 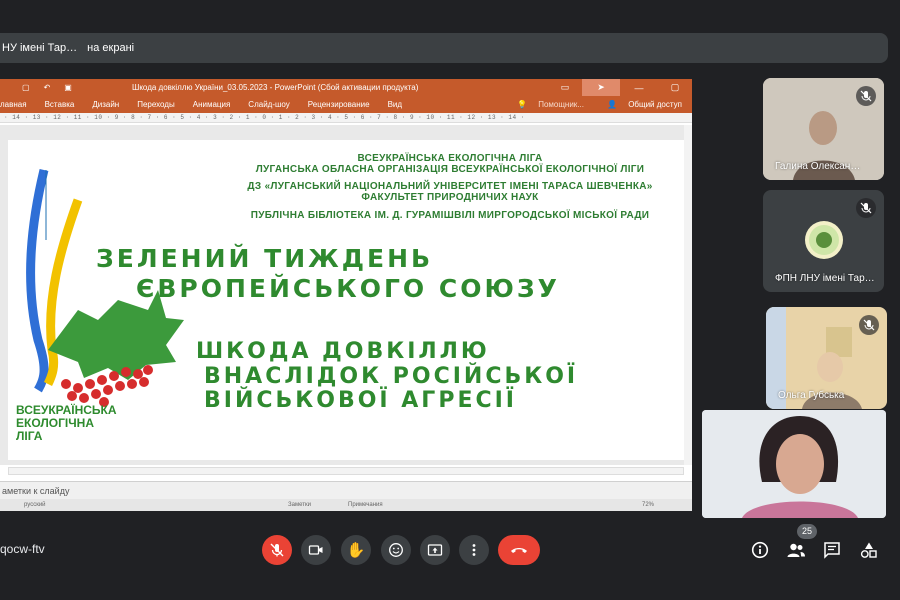 I want to click on chat-icon, so click(x=832, y=550).